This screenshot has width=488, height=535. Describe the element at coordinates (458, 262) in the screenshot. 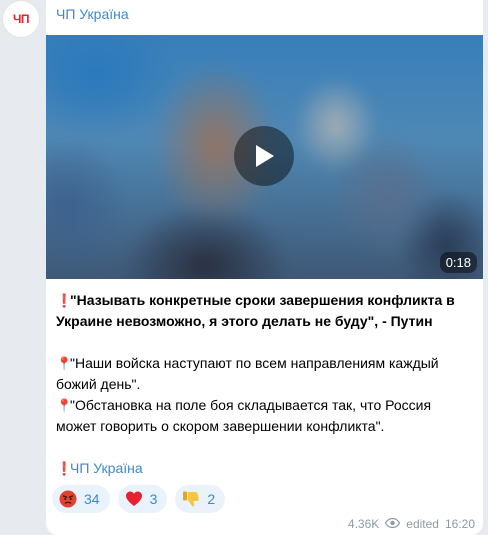

I see `video-duration: 0:18` at that location.